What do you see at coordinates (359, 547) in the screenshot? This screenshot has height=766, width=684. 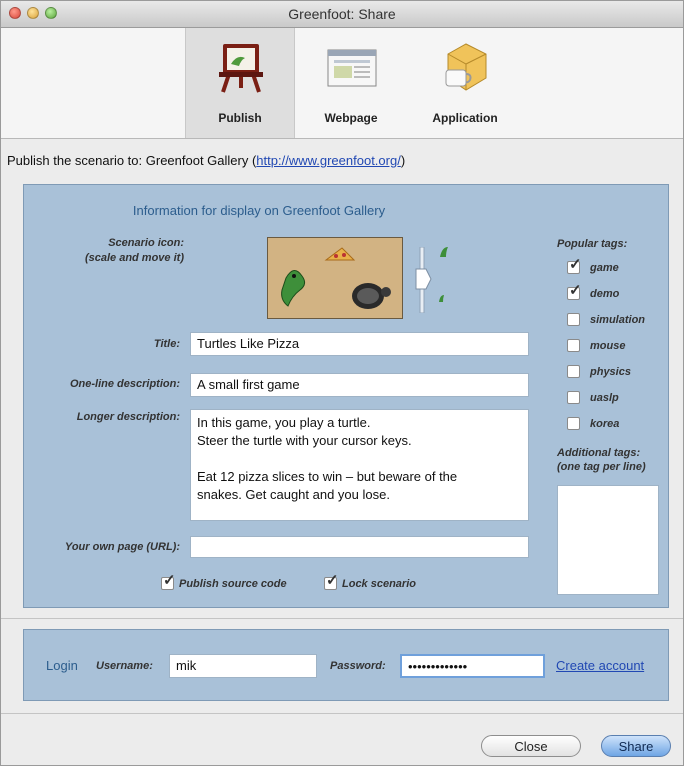 I see `url-field` at bounding box center [359, 547].